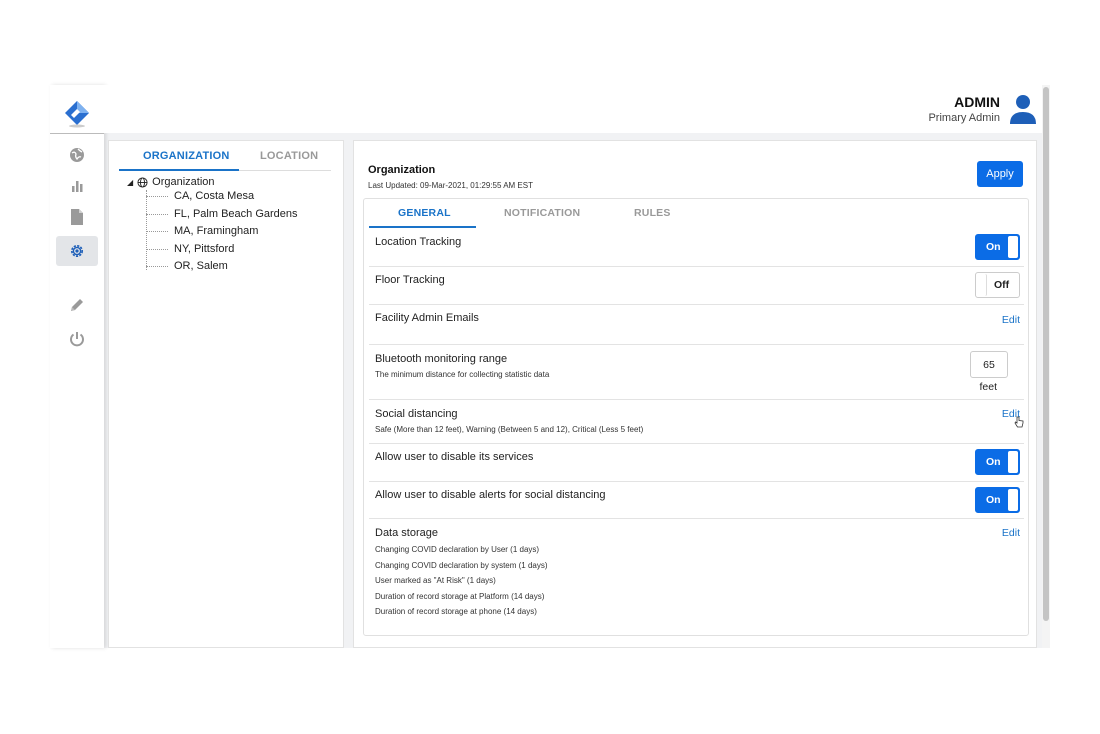  What do you see at coordinates (542, 213) in the screenshot?
I see `tab-notification: NOTIFICATION` at bounding box center [542, 213].